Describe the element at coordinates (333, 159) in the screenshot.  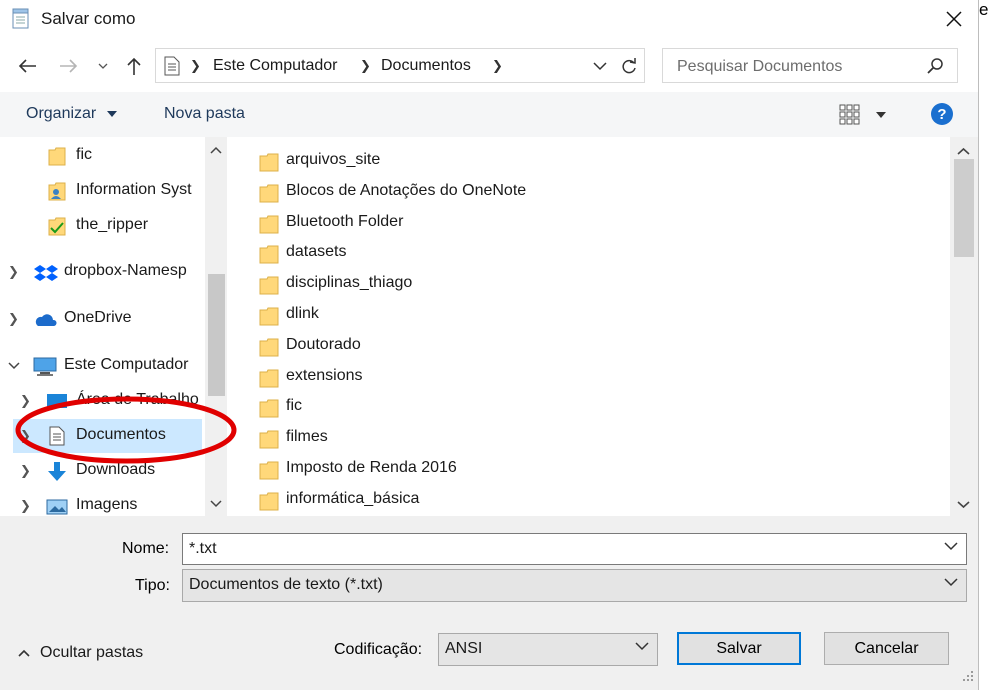
I see `file-item-name: arquivos_site` at that location.